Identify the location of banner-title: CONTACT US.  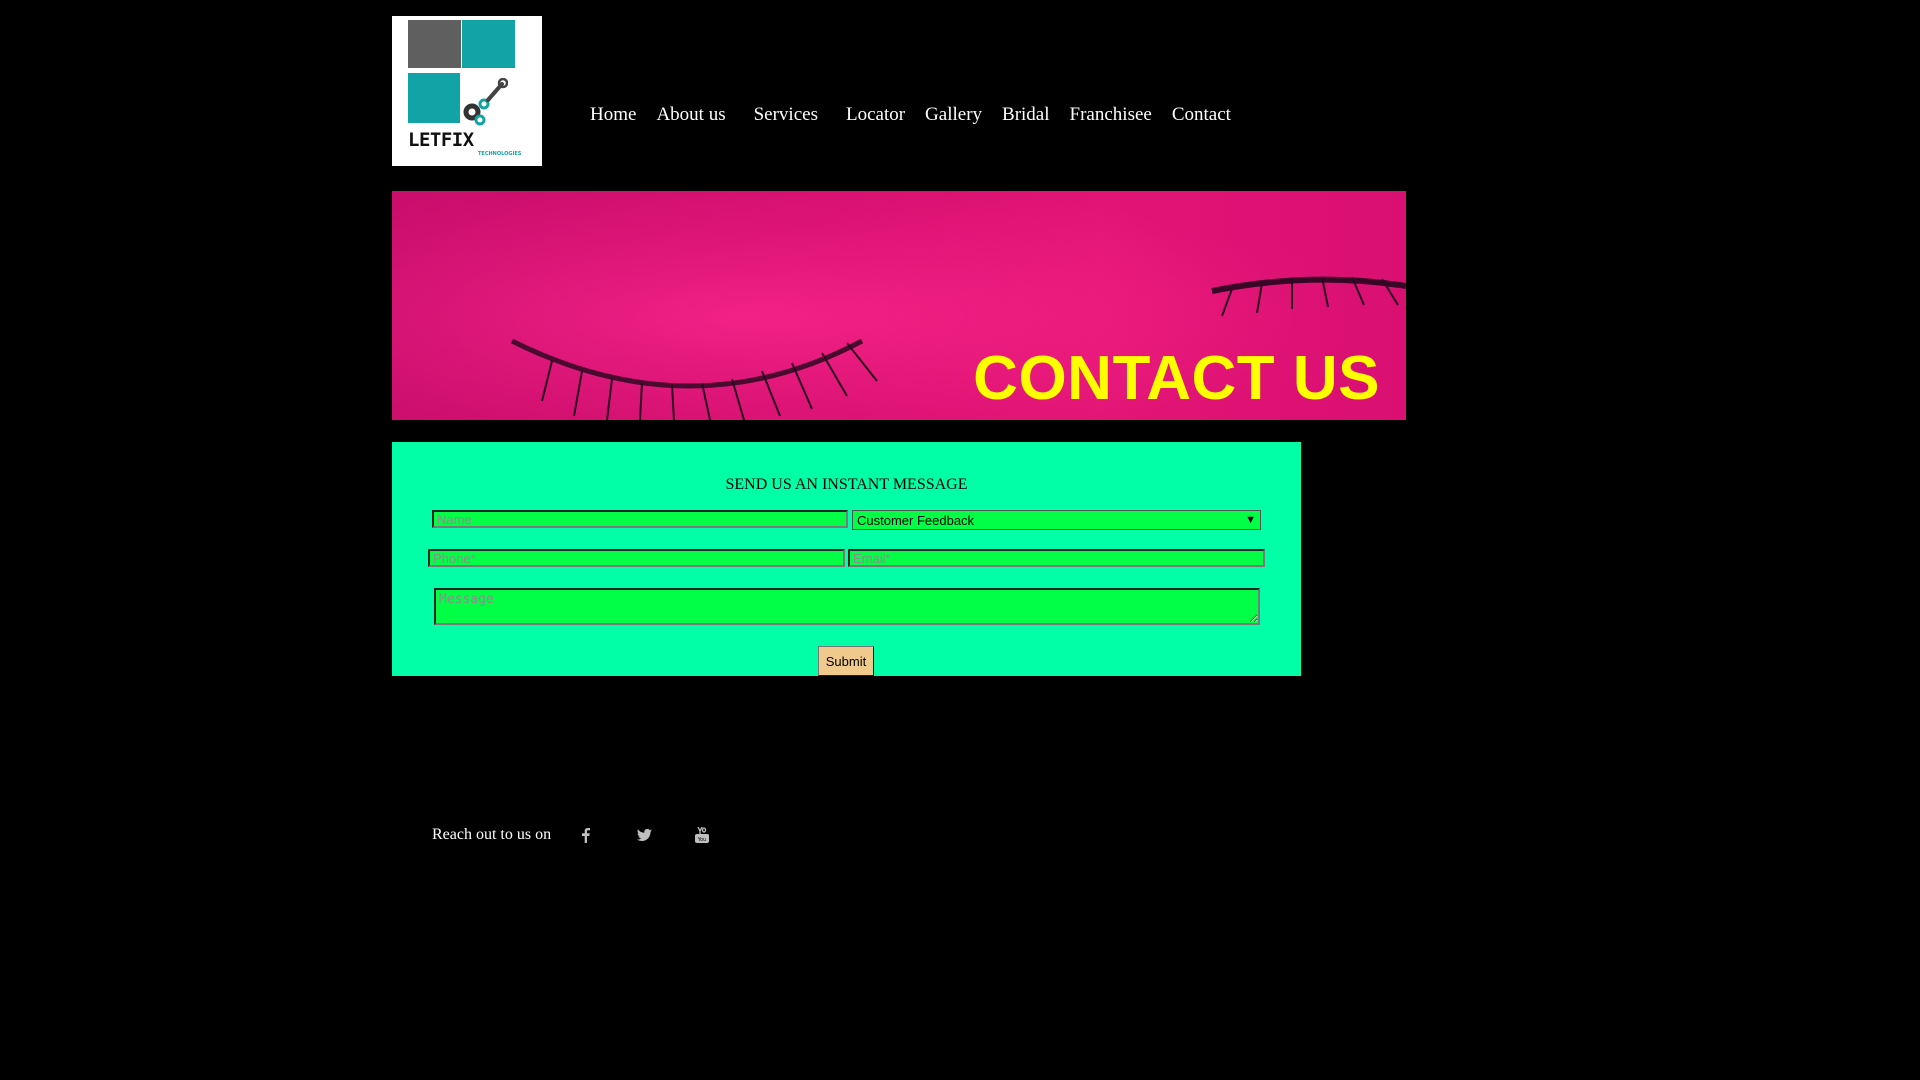
(1176, 378).